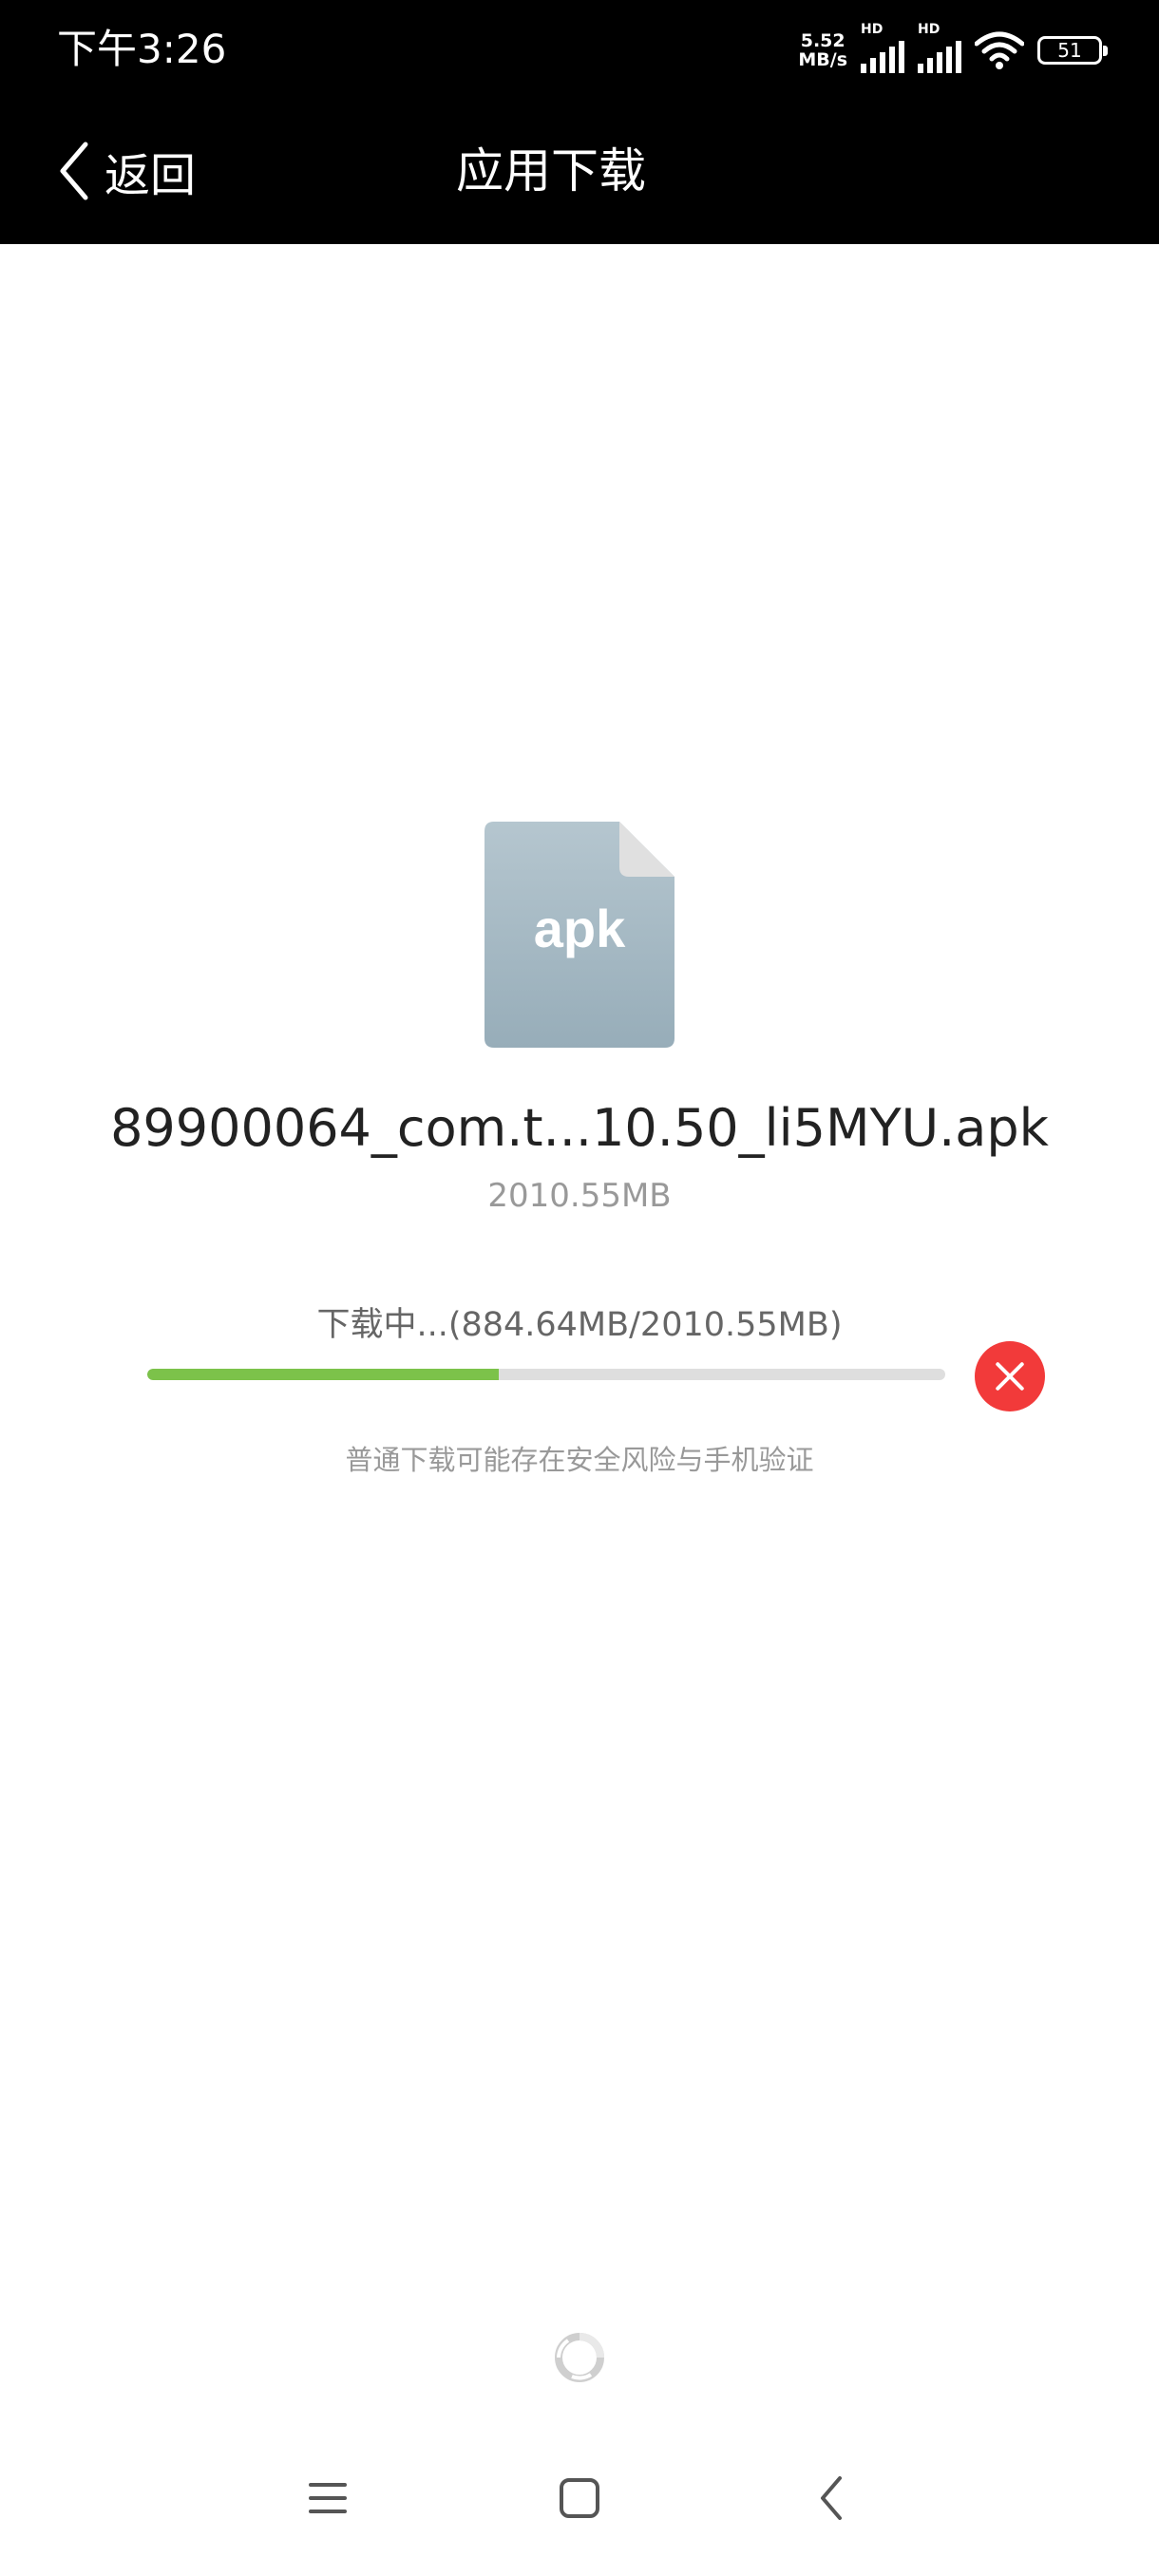 Image resolution: width=1159 pixels, height=2576 pixels. Describe the element at coordinates (823, 40) in the screenshot. I see `network-speed-value: 5.52` at that location.